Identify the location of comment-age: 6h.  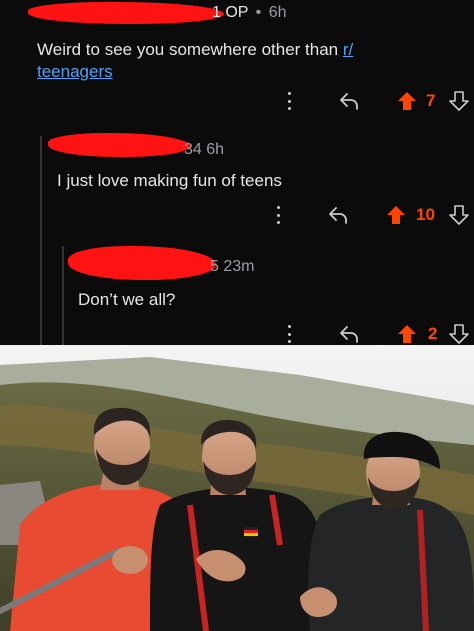
(277, 12).